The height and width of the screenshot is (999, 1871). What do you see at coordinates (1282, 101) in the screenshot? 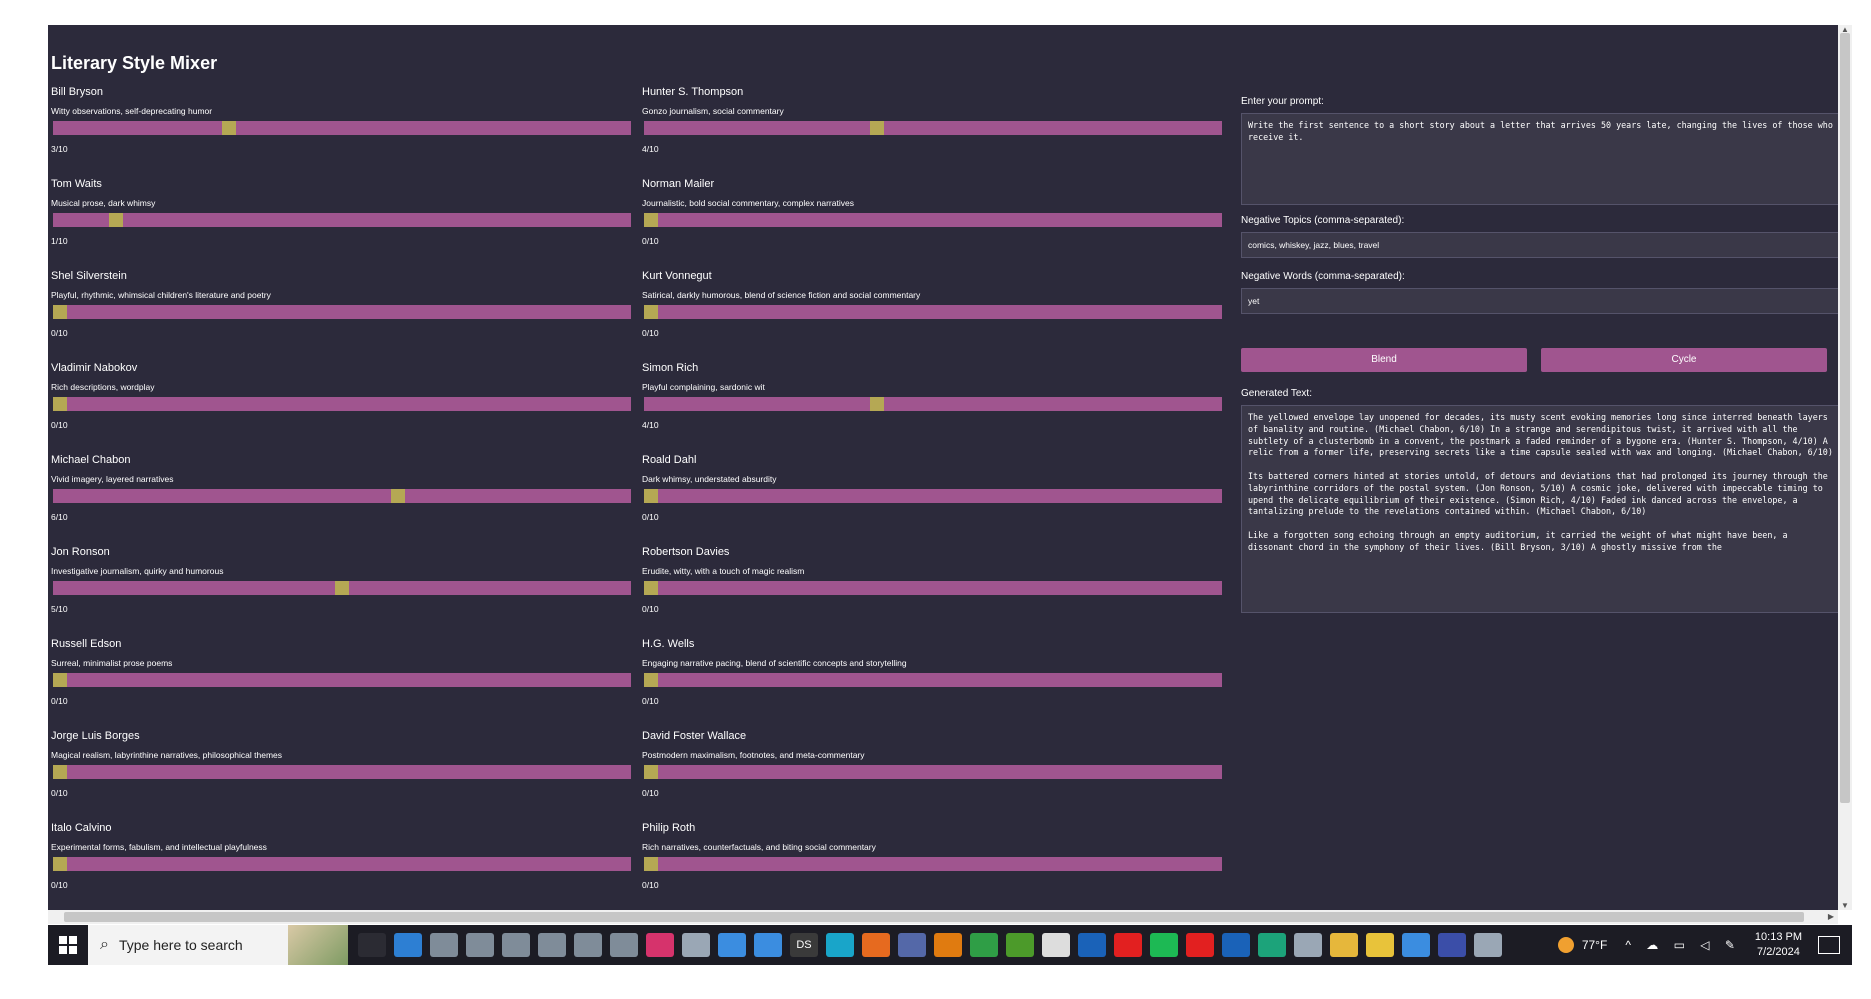
I see `prompt-label: Enter your prompt:` at bounding box center [1282, 101].